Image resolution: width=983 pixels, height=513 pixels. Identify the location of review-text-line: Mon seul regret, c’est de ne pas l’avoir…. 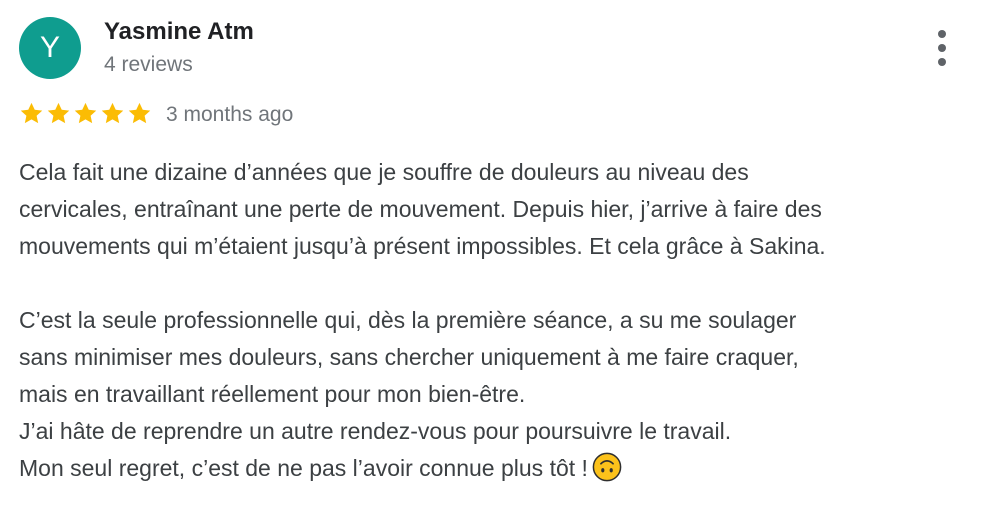
(303, 468).